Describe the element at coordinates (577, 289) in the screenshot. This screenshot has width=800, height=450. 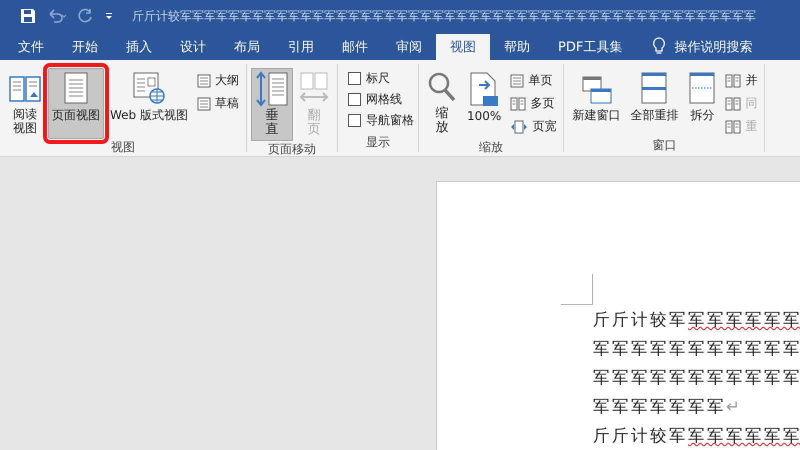
I see `margin-corner-mark` at that location.